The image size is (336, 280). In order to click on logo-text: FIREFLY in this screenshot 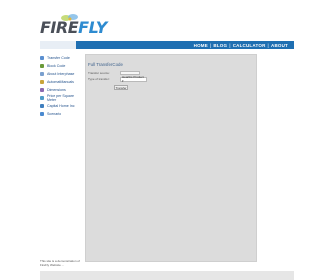, I will do `click(73, 27)`.